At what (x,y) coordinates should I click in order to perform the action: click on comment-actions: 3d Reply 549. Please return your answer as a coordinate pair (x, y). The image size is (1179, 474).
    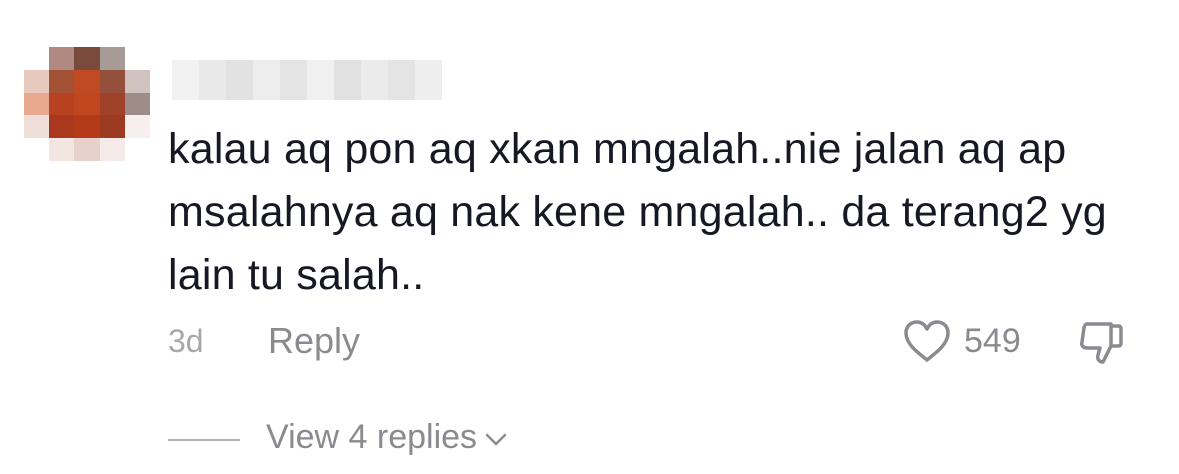
    Looking at the image, I should click on (658, 343).